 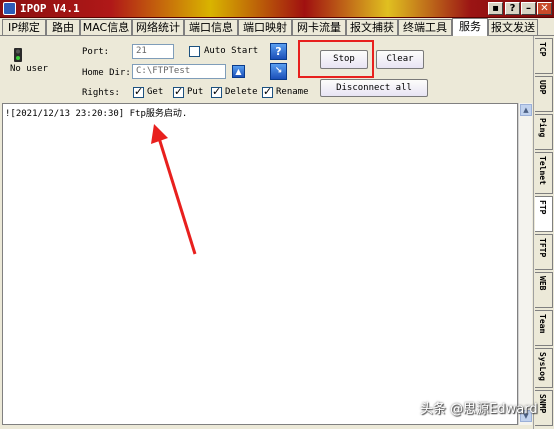 What do you see at coordinates (194, 51) in the screenshot?
I see `auto-start-checkbox` at bounding box center [194, 51].